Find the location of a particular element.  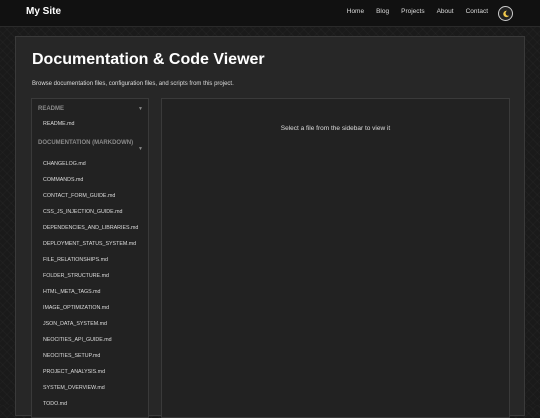

file-item: FILE_RELATIONSHIPS.md is located at coordinates (75, 260).